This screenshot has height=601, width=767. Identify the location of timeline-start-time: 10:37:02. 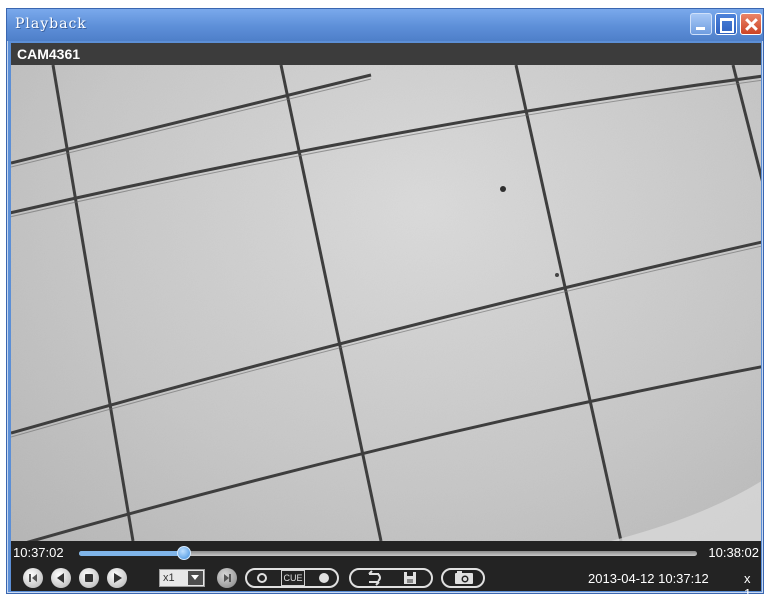
(38, 552).